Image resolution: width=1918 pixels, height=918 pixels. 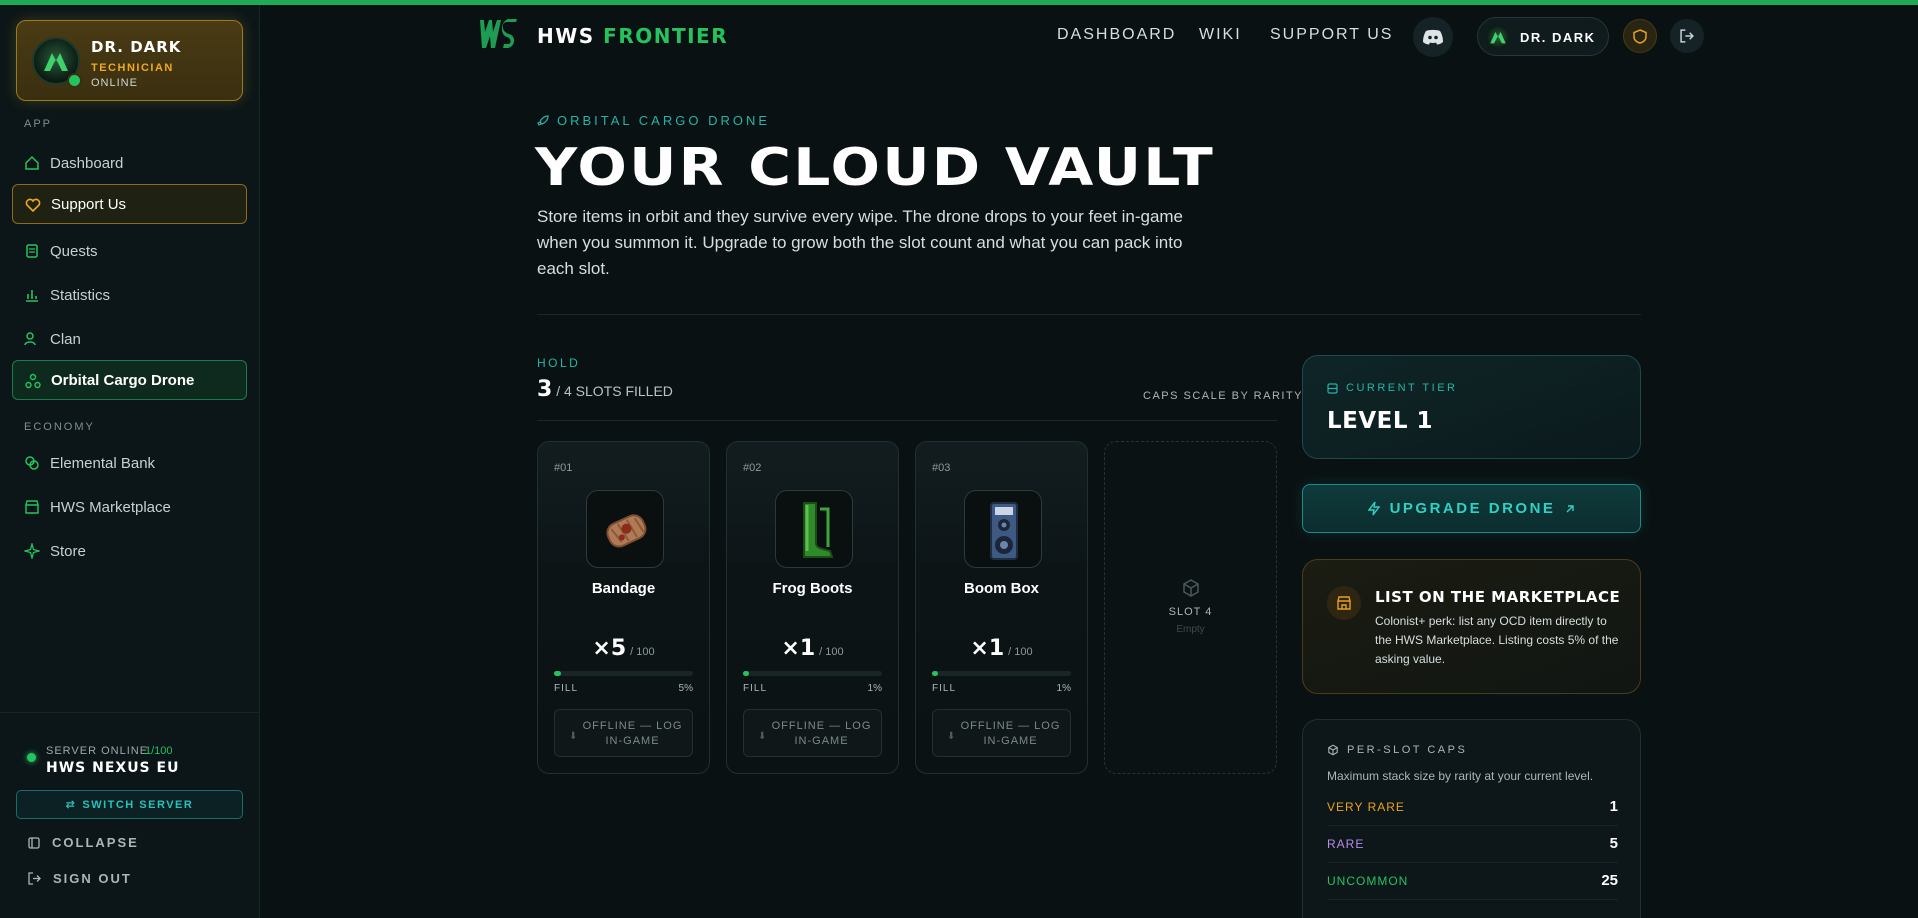 I want to click on nav-dashboard: DASHBOARD, so click(x=1116, y=35).